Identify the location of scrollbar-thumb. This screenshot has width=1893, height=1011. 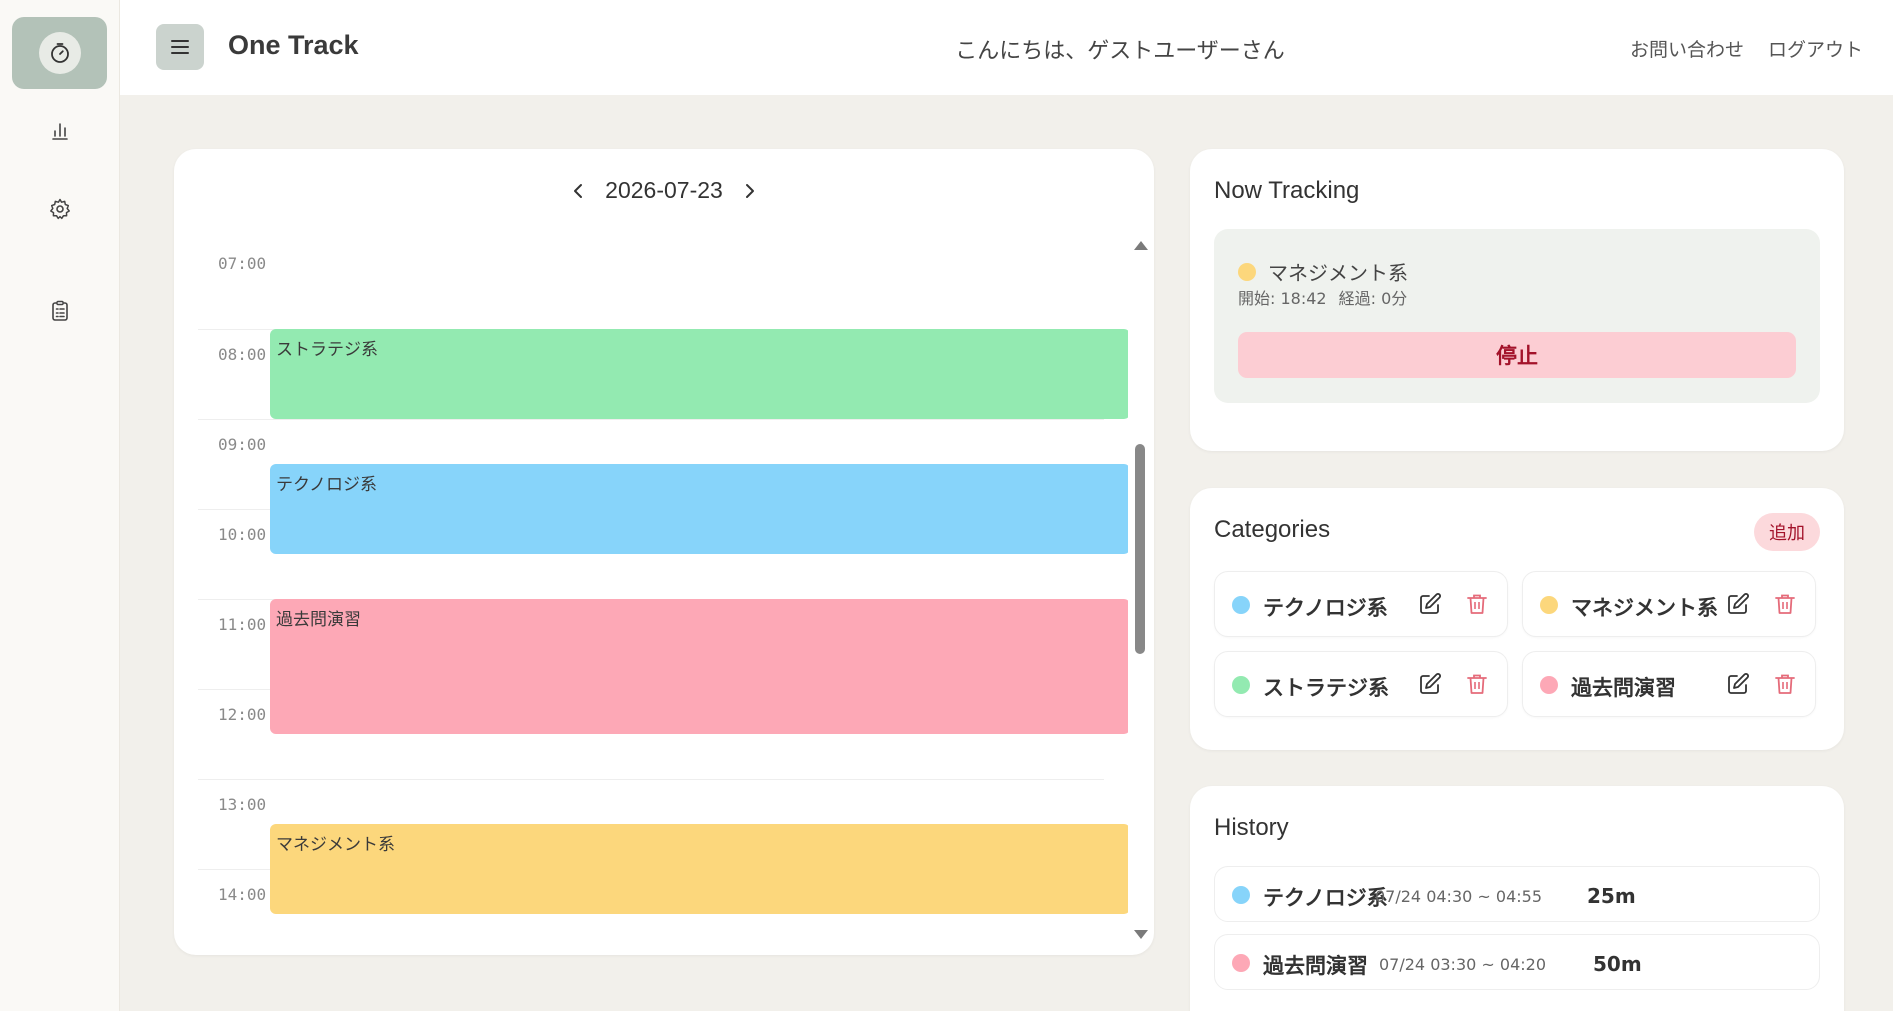
(1140, 549).